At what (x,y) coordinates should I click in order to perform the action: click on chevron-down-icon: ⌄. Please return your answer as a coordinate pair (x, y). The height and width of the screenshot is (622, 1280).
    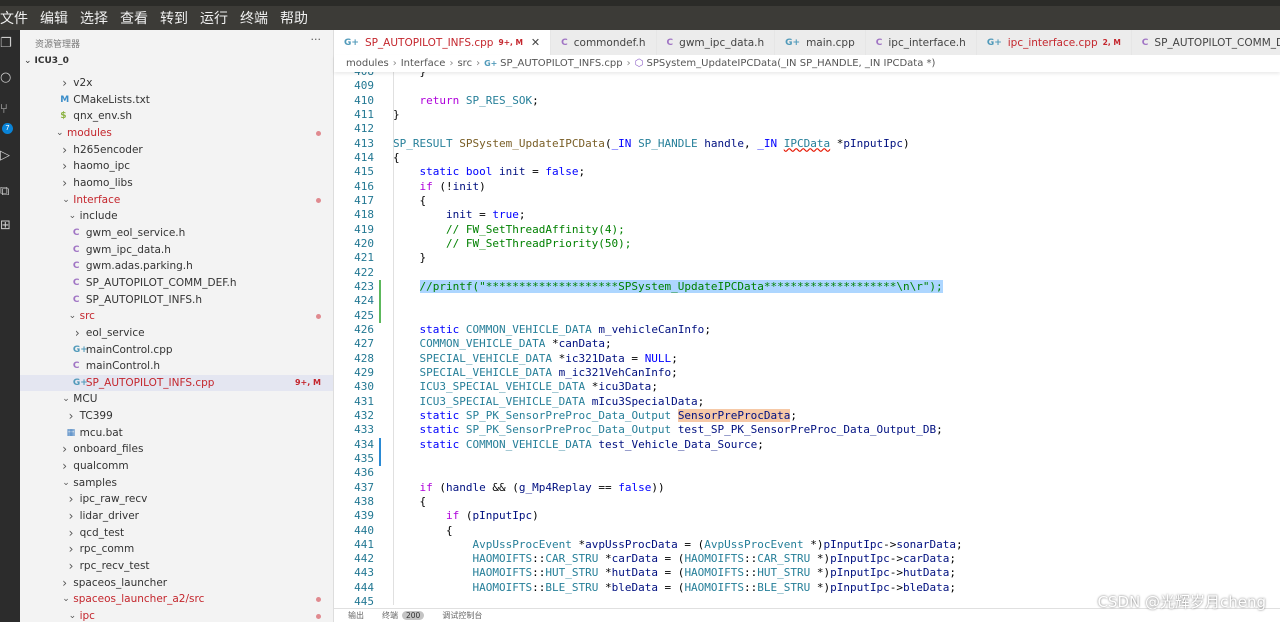
    Looking at the image, I should click on (72, 216).